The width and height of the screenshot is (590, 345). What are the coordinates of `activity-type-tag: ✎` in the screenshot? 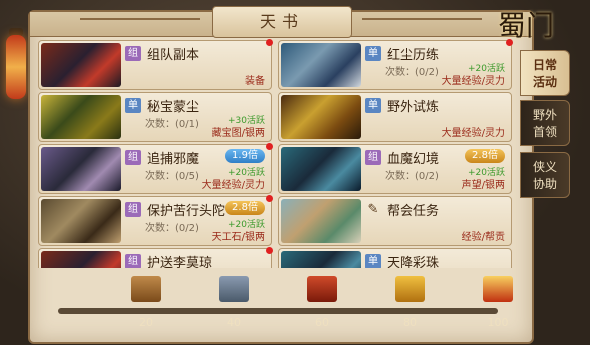 It's located at (373, 209).